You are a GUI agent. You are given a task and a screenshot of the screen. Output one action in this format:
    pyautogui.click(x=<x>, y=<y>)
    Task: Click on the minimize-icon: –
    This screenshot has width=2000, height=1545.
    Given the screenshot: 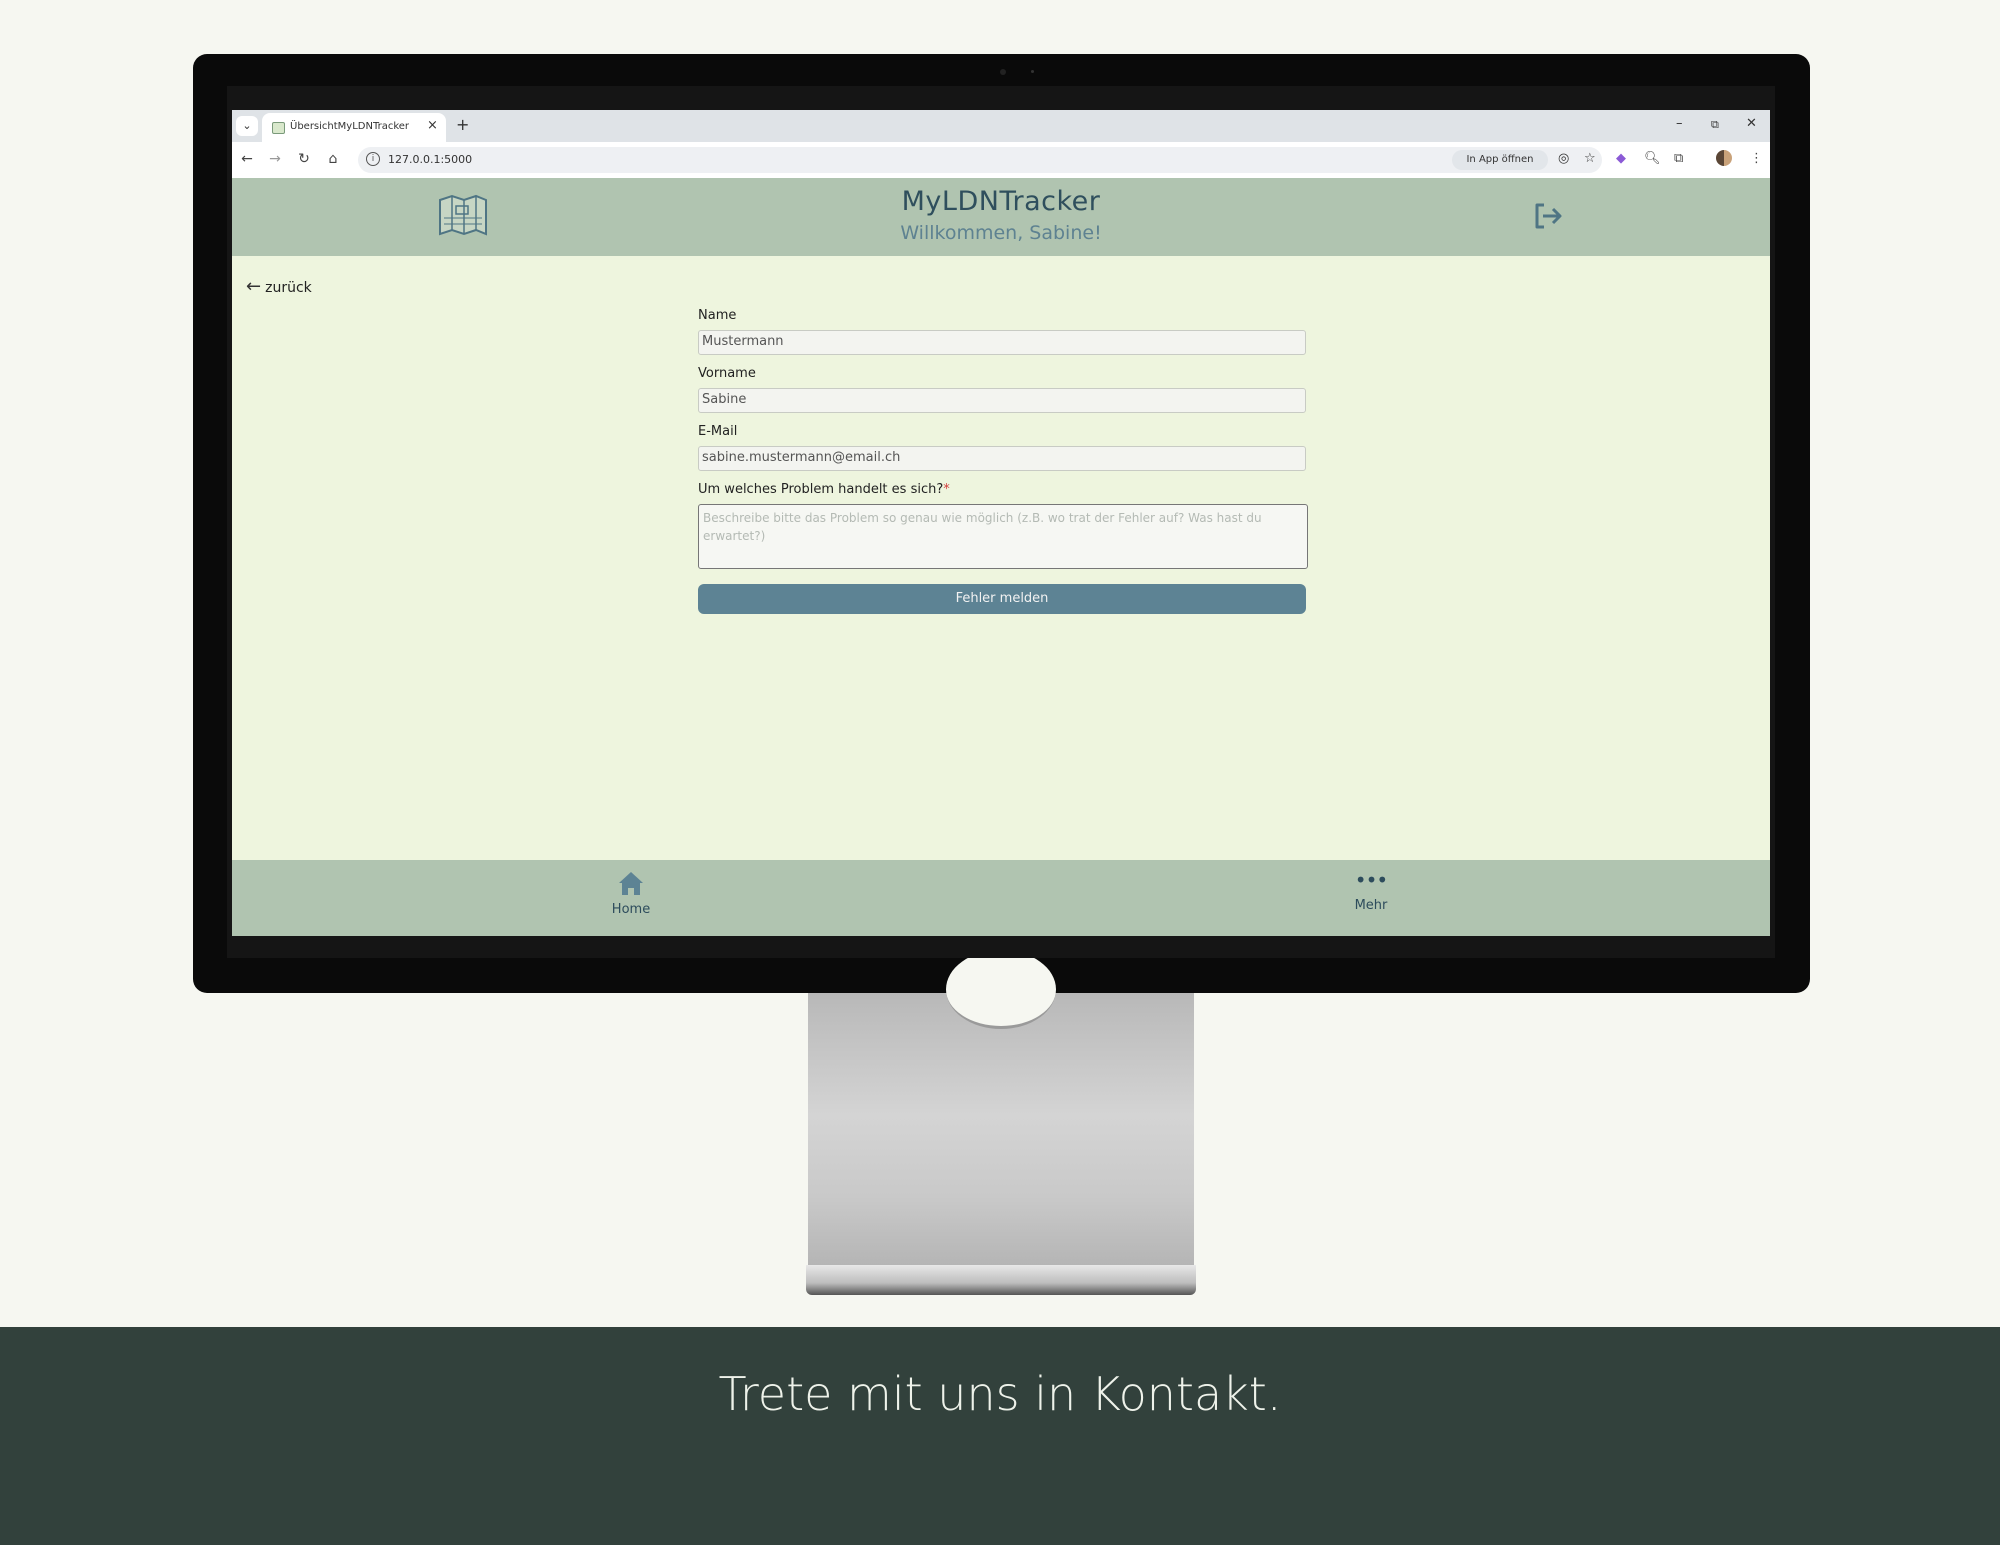 What is the action you would take?
    pyautogui.click(x=1679, y=123)
    